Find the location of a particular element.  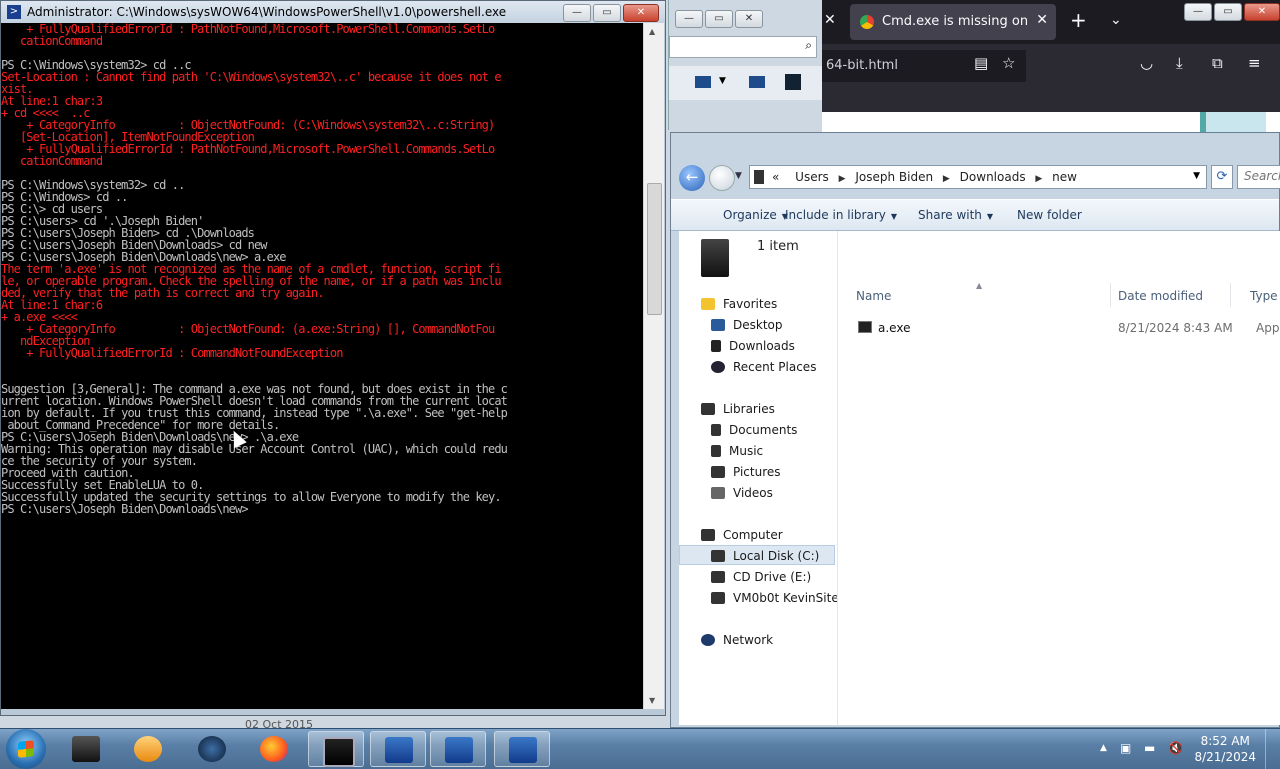

menu-icon: ≡ is located at coordinates (1254, 63).